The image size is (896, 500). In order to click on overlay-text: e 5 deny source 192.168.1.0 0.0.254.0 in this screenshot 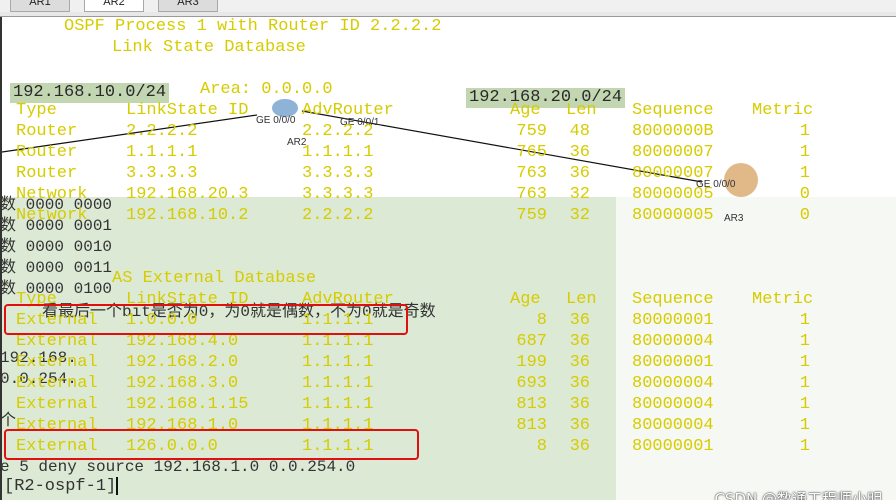, I will do `click(179, 467)`.